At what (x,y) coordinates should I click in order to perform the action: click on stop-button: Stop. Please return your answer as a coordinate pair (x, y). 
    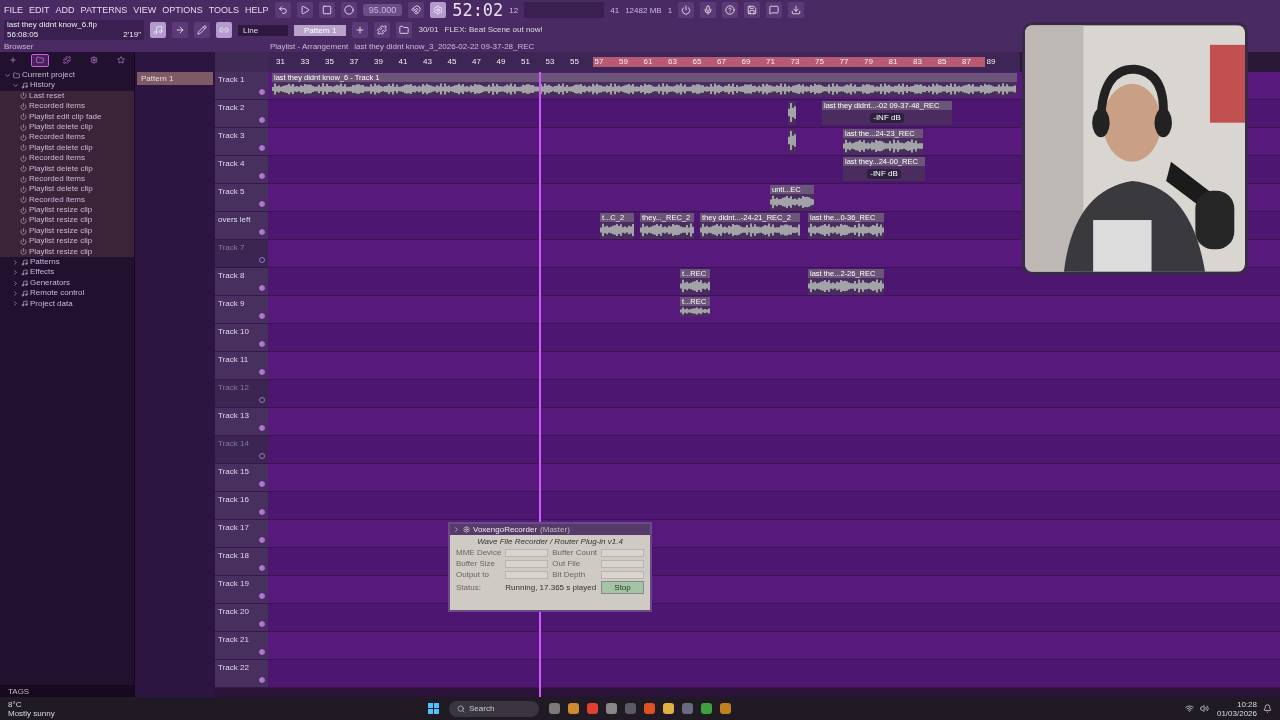
    Looking at the image, I should click on (622, 587).